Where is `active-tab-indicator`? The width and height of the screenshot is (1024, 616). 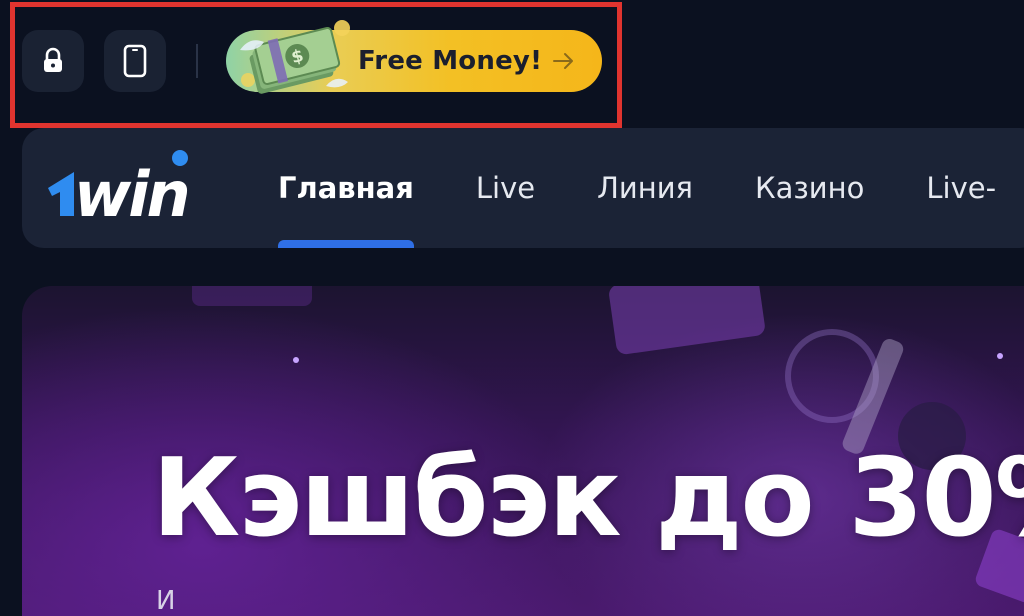
active-tab-indicator is located at coordinates (346, 244).